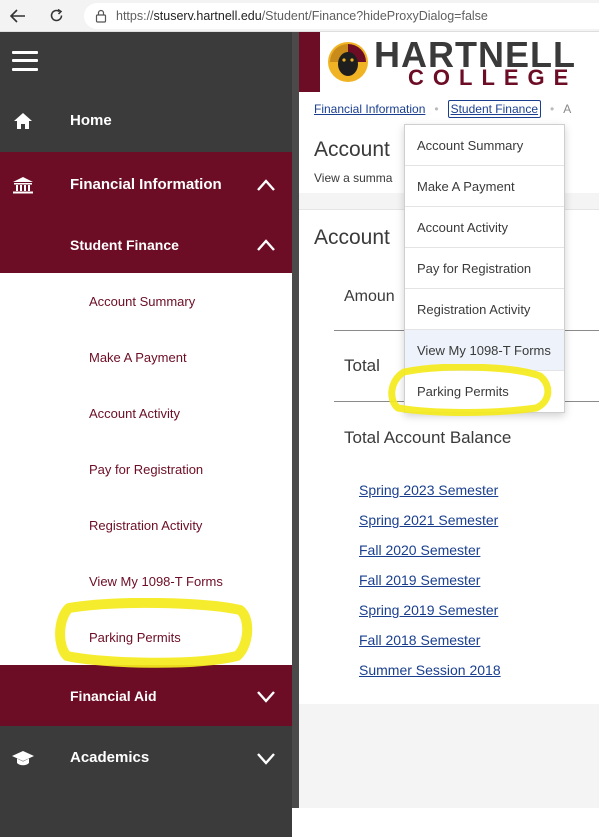  Describe the element at coordinates (135, 15) in the screenshot. I see `url-prefix: https://` at that location.